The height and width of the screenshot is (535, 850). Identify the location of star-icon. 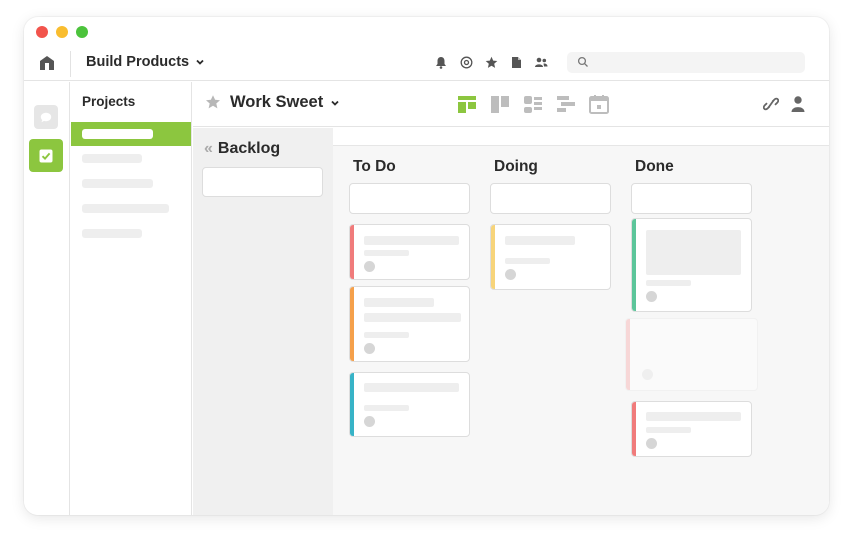
(491, 62).